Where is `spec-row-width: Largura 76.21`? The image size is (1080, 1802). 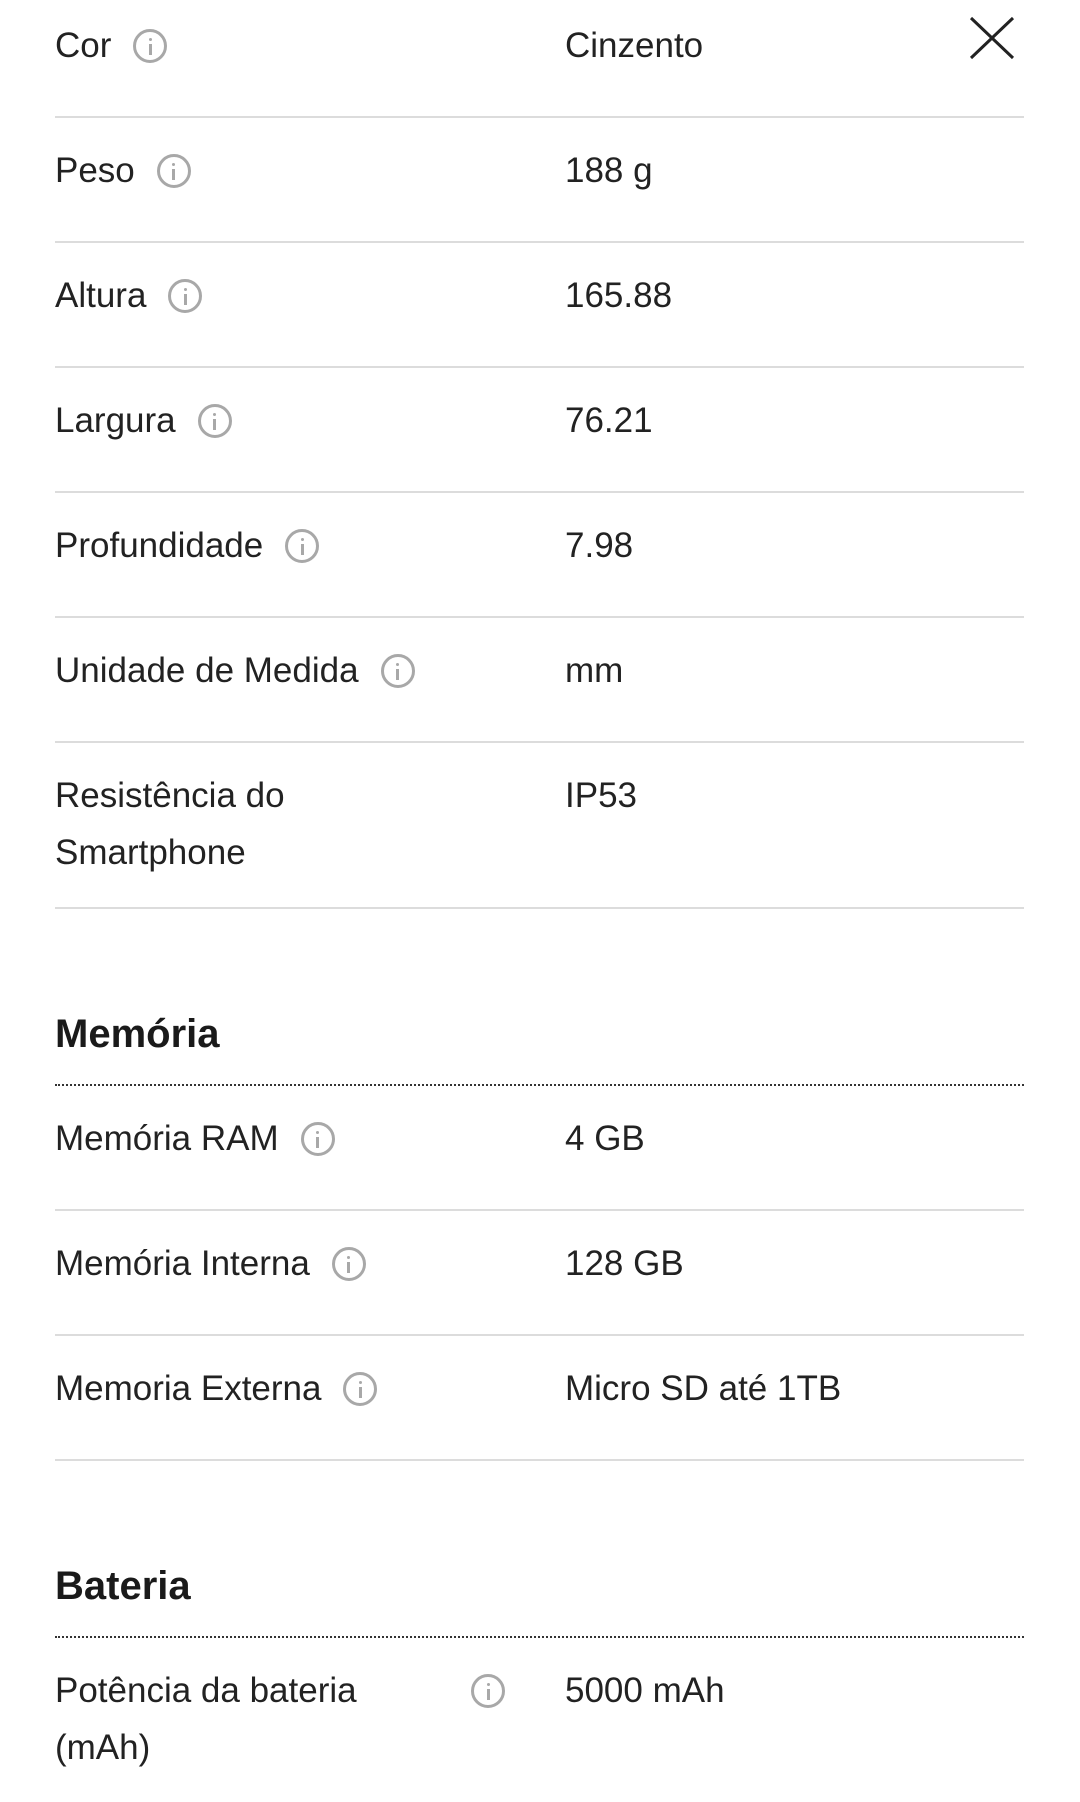
spec-row-width: Largura 76.21 is located at coordinates (539, 430).